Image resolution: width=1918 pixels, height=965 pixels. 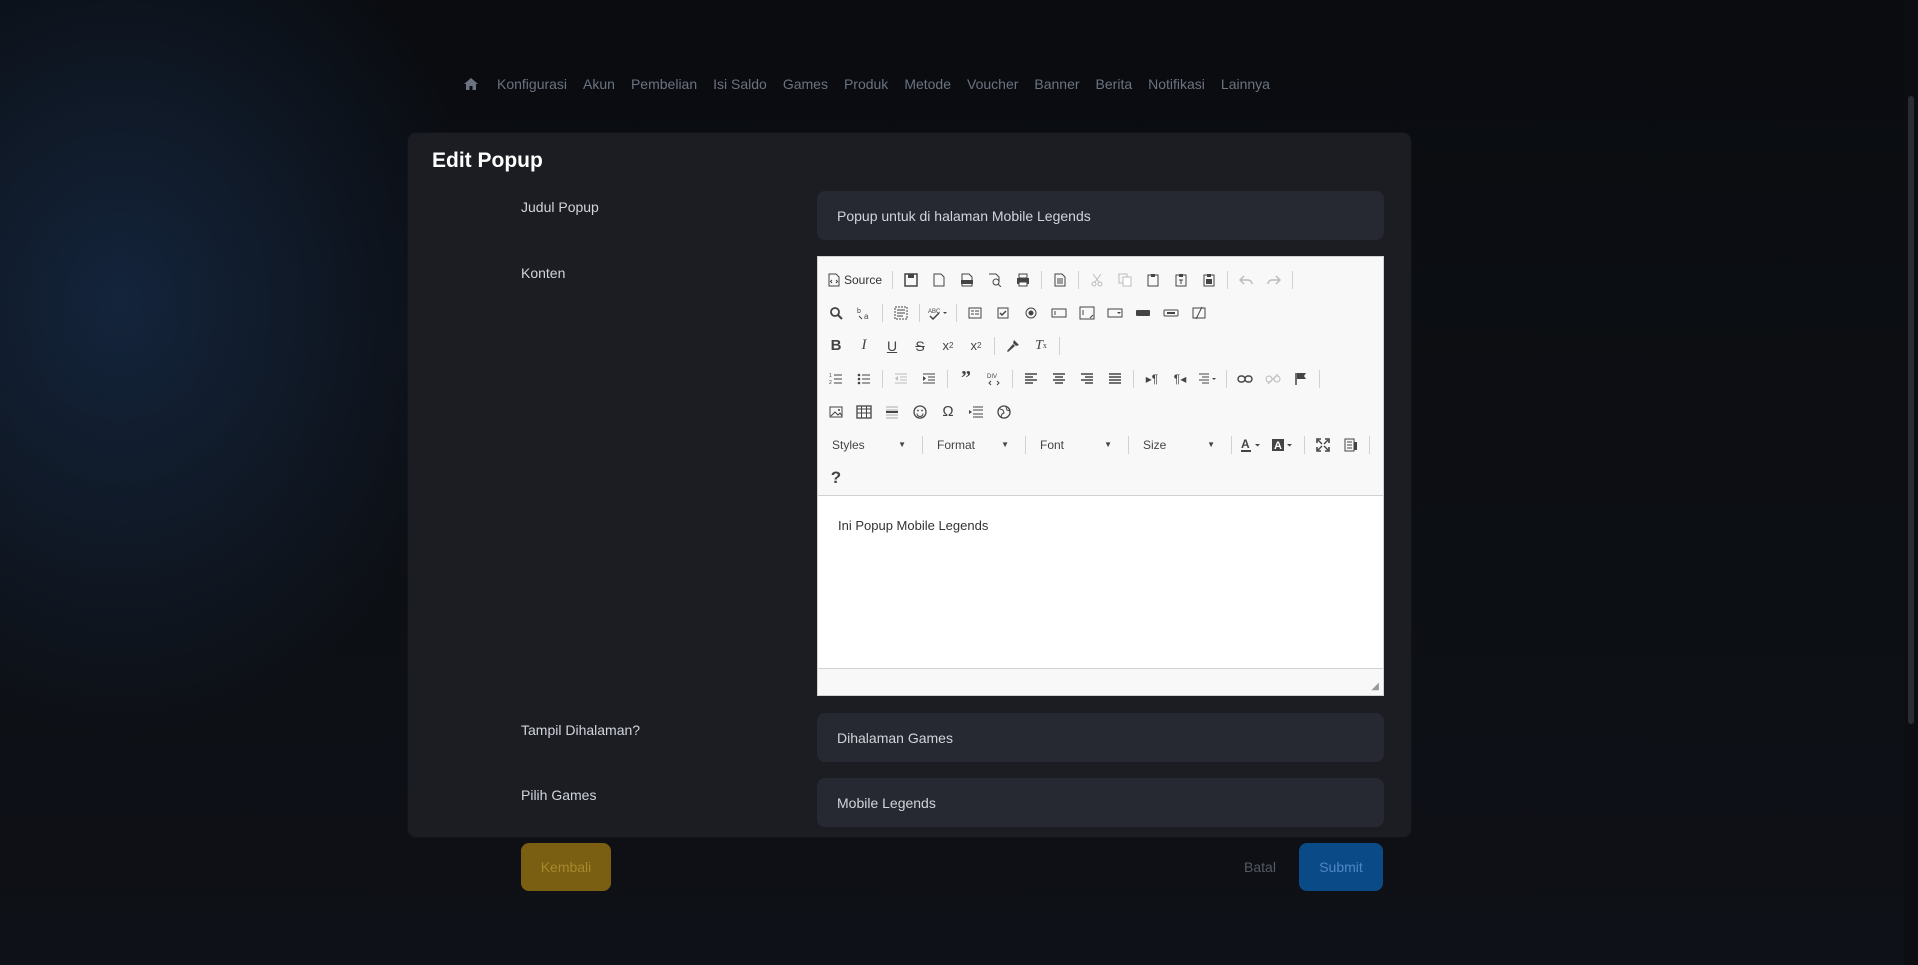 What do you see at coordinates (855, 280) in the screenshot?
I see `source-button: Source` at bounding box center [855, 280].